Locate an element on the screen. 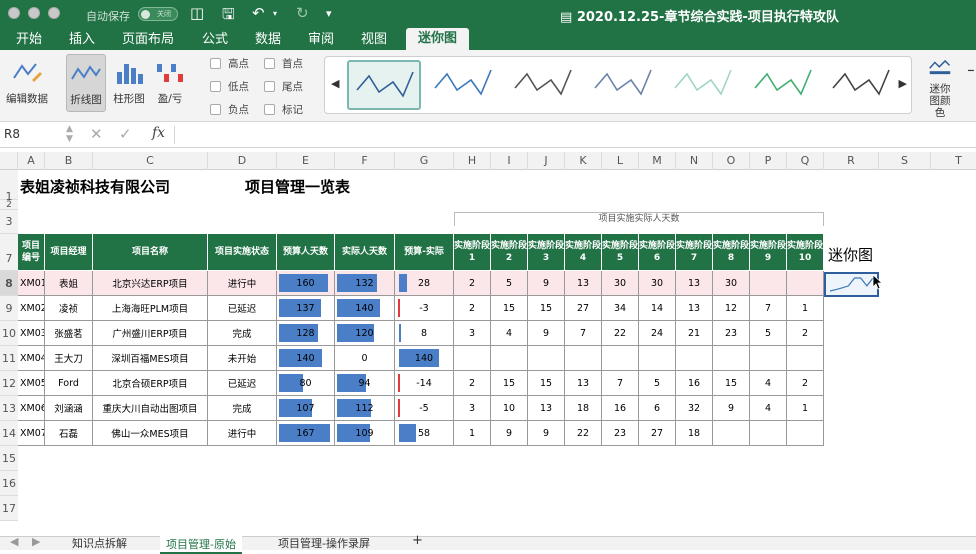 The image size is (976, 554). fx-icon: fx is located at coordinates (158, 133).